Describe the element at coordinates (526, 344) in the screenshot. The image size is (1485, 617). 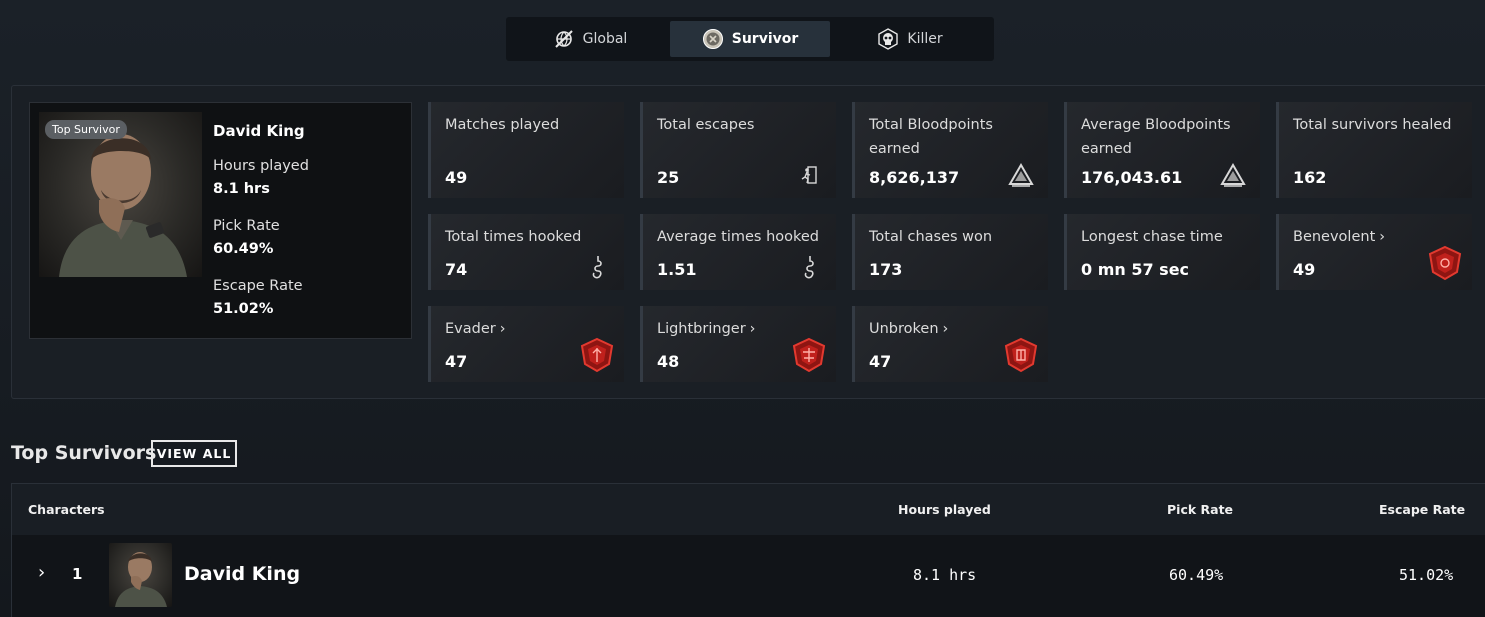
I see `stat-card-evader: Evader › 47` at that location.